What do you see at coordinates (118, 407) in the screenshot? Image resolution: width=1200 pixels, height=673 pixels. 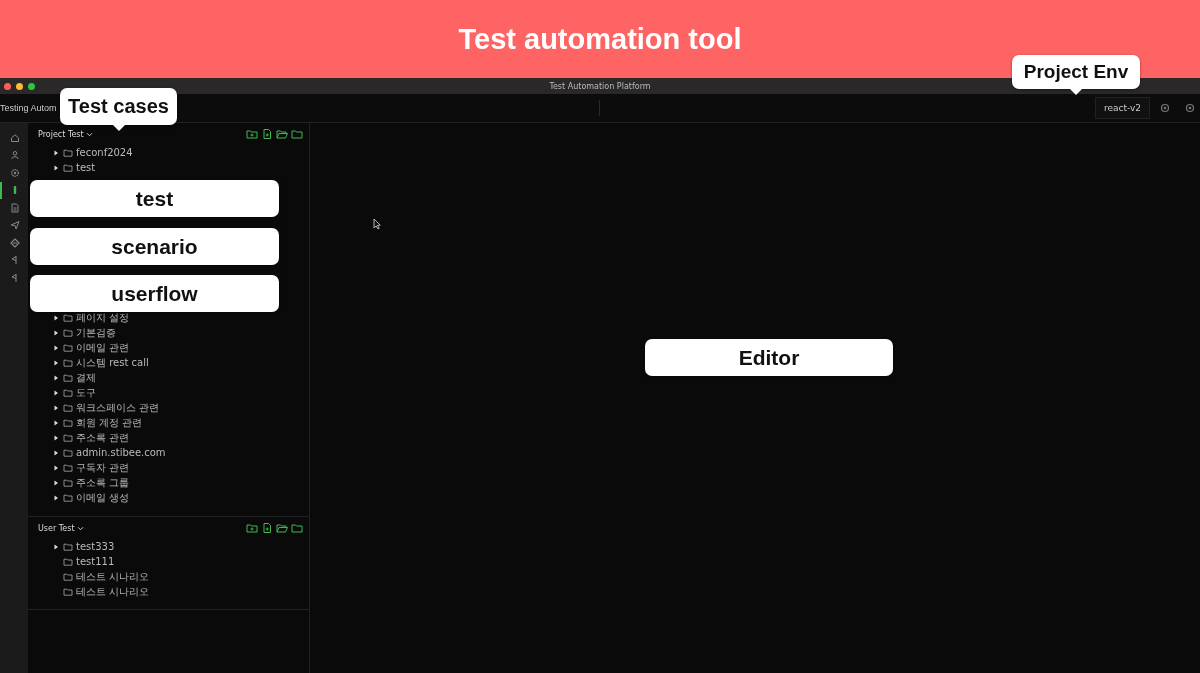 I see `folder-name: 워크스페이스 관련` at bounding box center [118, 407].